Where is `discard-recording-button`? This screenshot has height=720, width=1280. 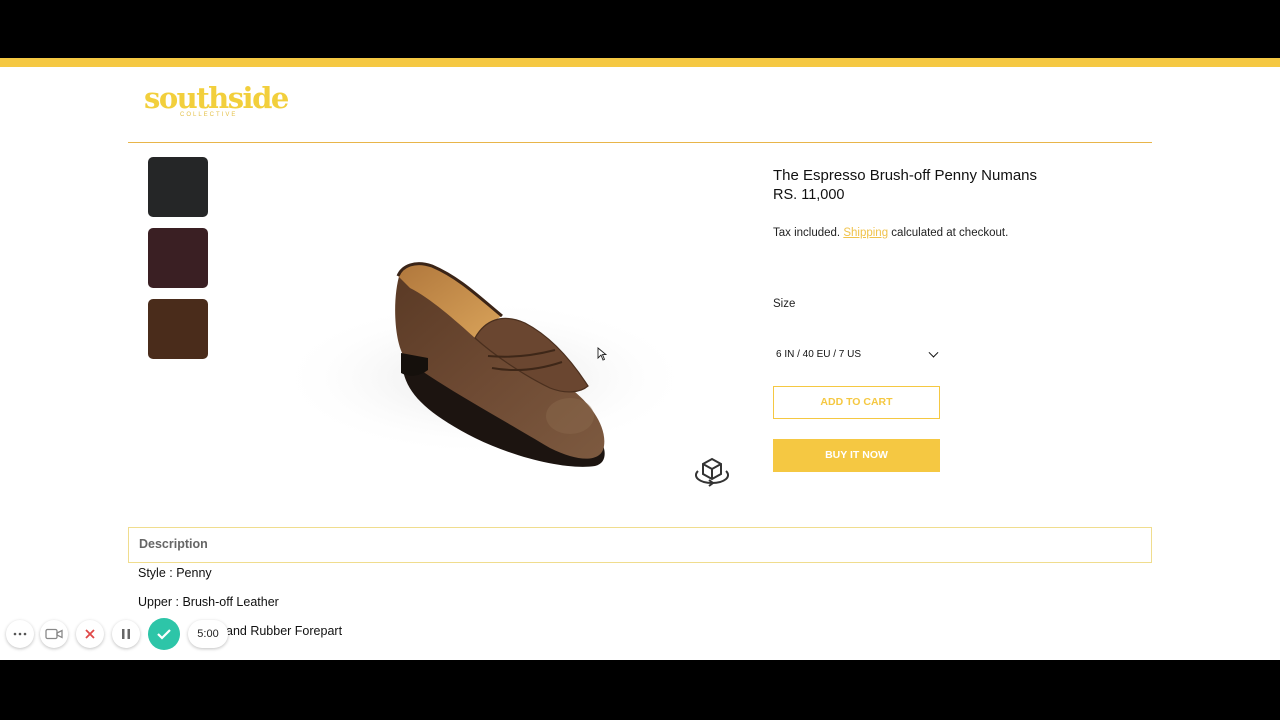
discard-recording-button is located at coordinates (90, 634).